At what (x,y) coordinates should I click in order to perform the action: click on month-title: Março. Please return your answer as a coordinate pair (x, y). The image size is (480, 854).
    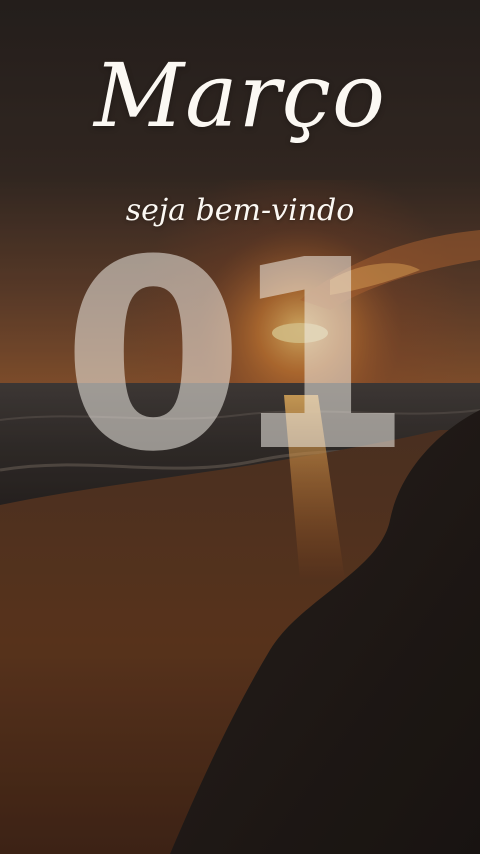
    Looking at the image, I should click on (240, 95).